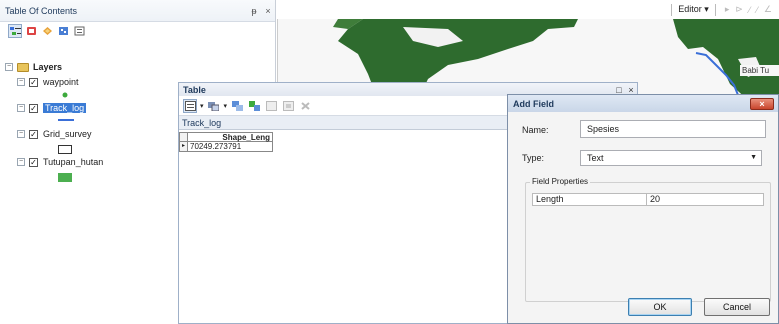  I want to click on layer-row-track-log: − ✓ Track_log, so click(52, 108).